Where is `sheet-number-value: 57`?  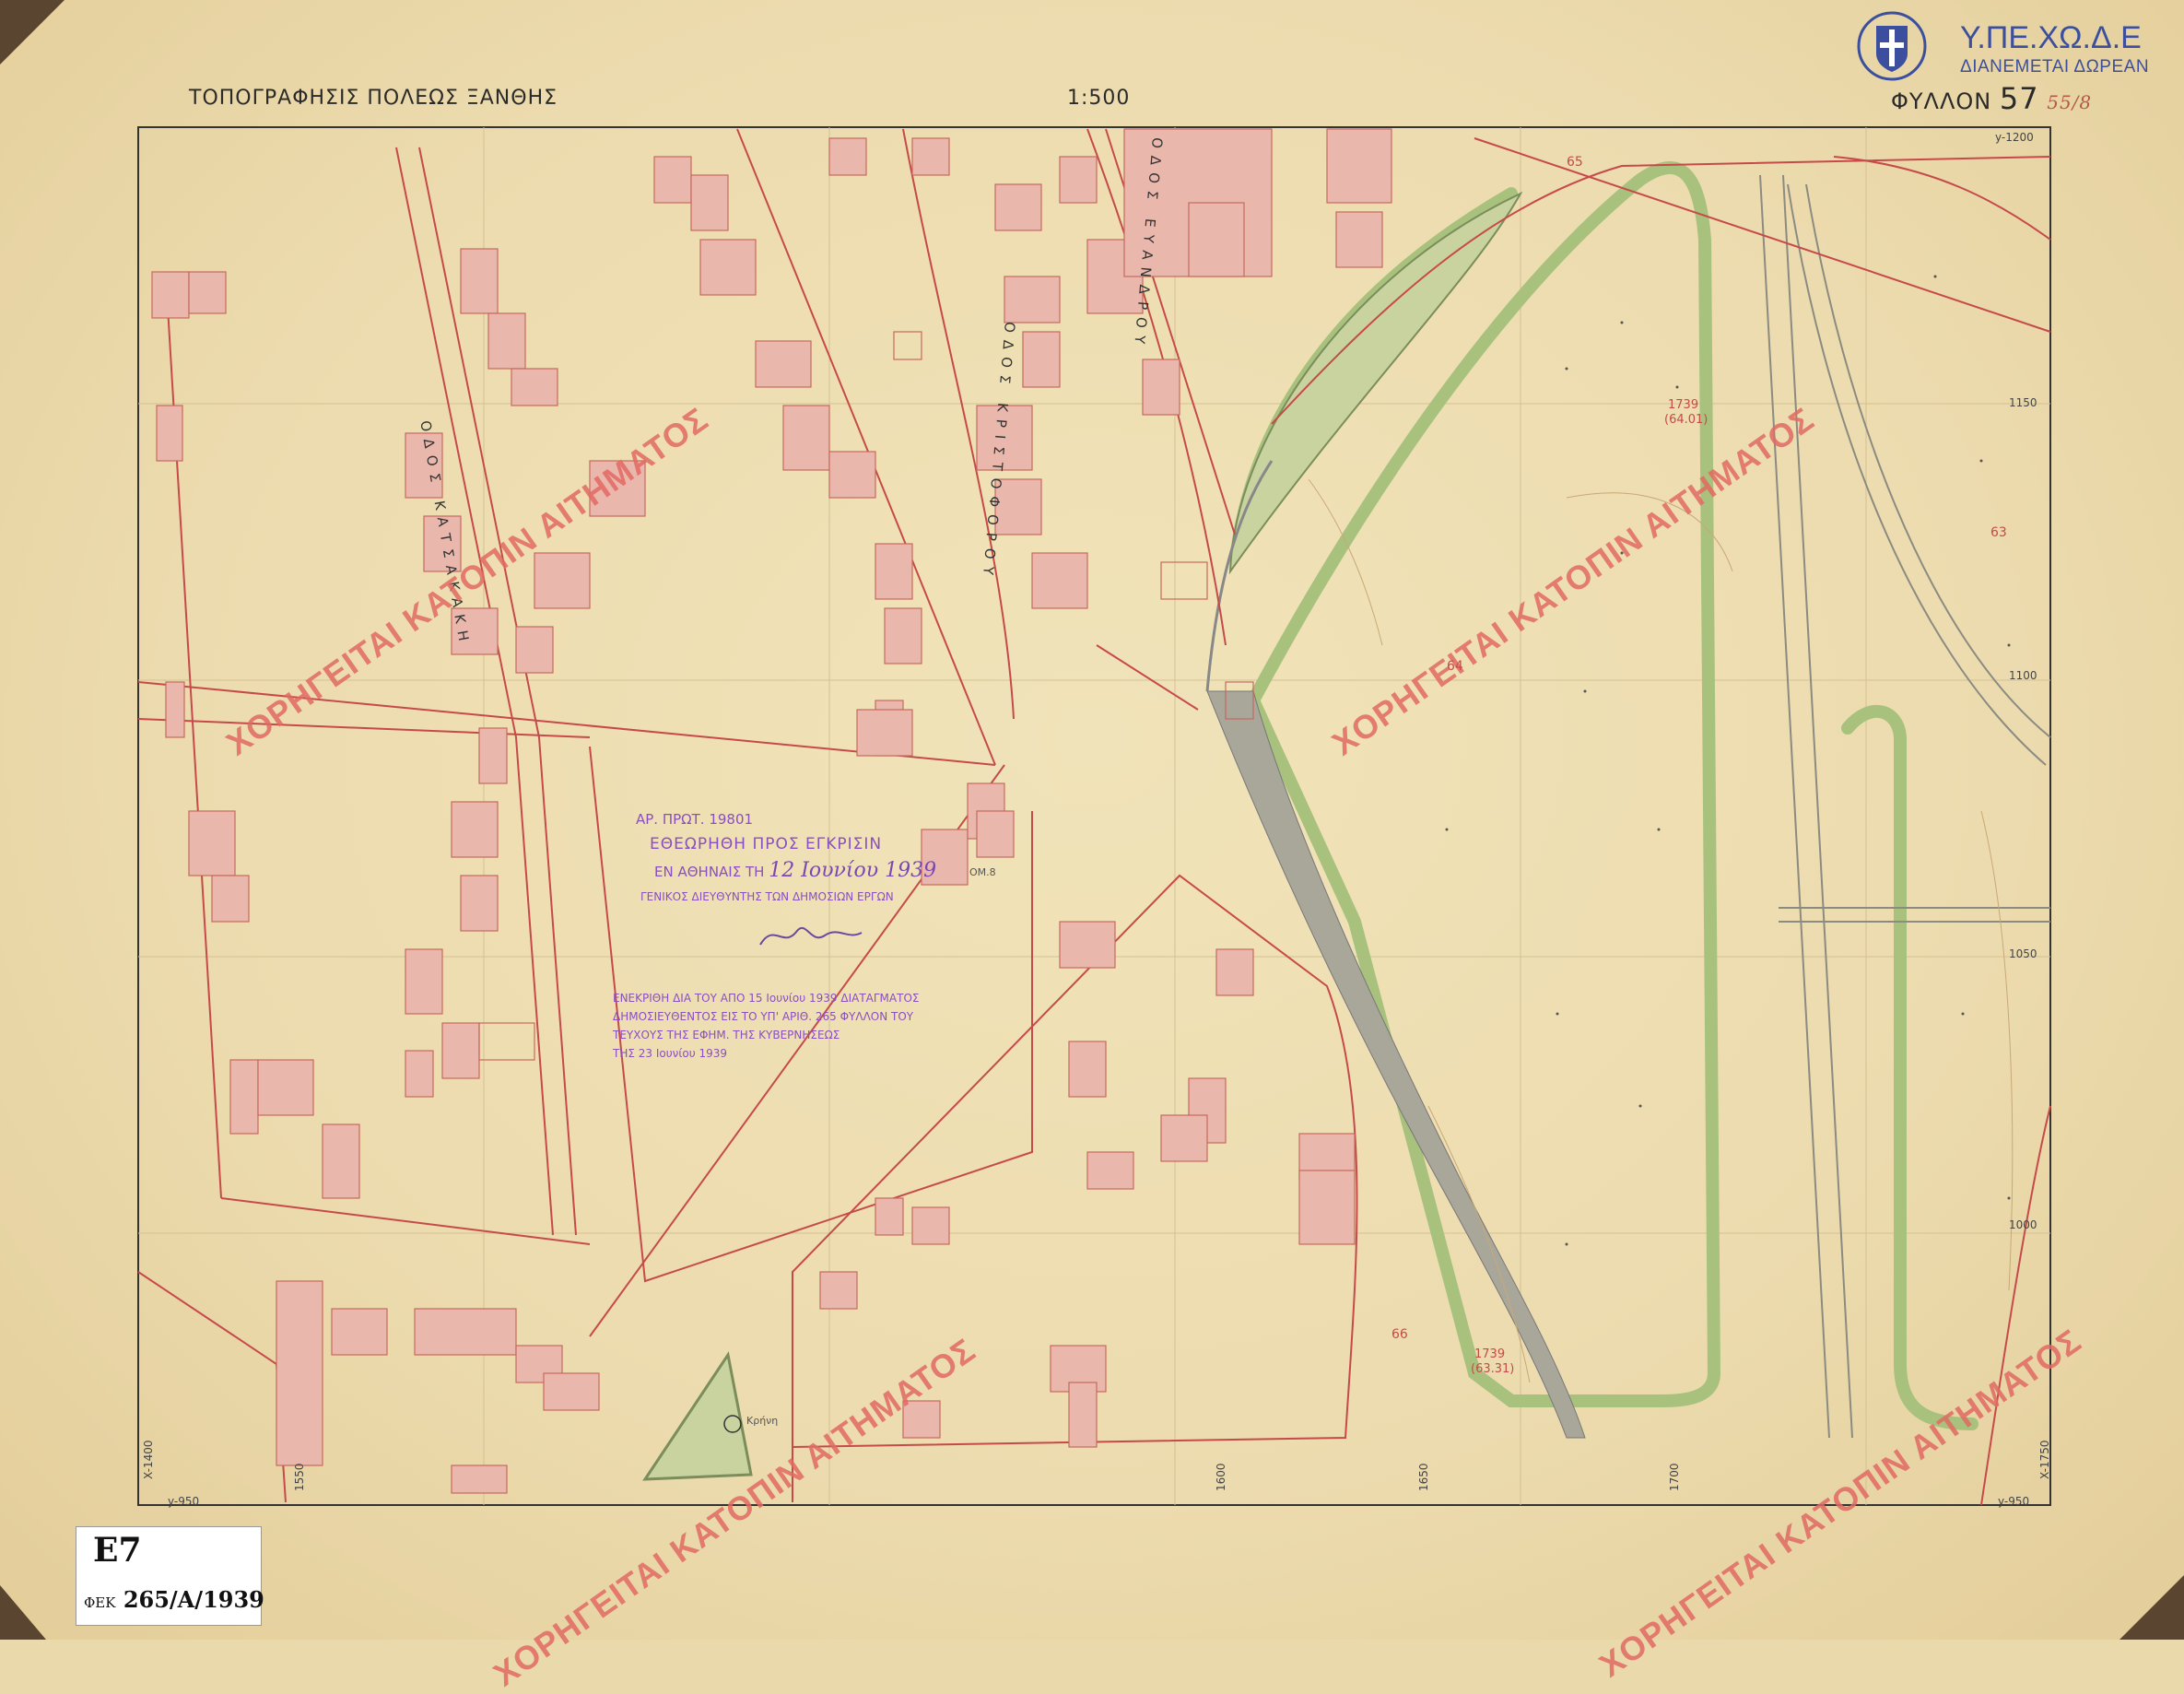 sheet-number-value: 57 is located at coordinates (2019, 98).